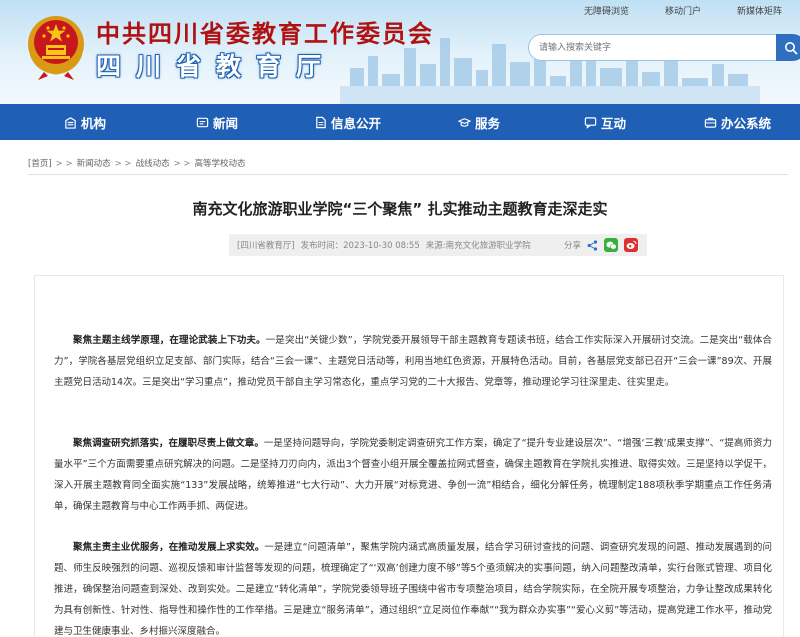 The width and height of the screenshot is (800, 637). What do you see at coordinates (400, 209) in the screenshot?
I see `article-title: 南充文化旅游职业学院“三个聚焦” 扎实推动主题教育走深走实` at bounding box center [400, 209].